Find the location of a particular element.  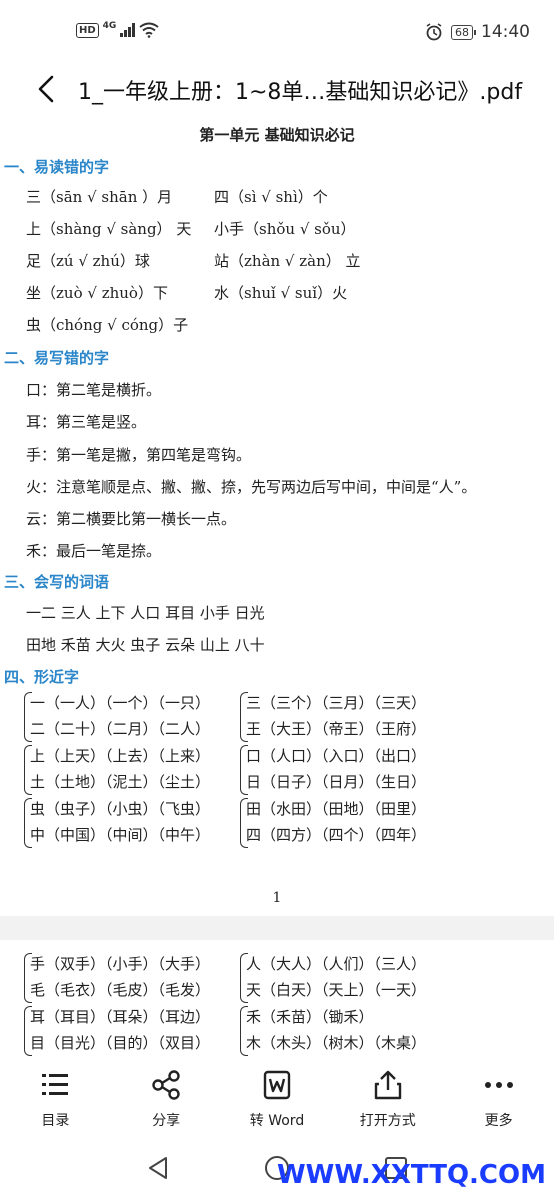

section-heading: 一、易读错的字 is located at coordinates (57, 167).